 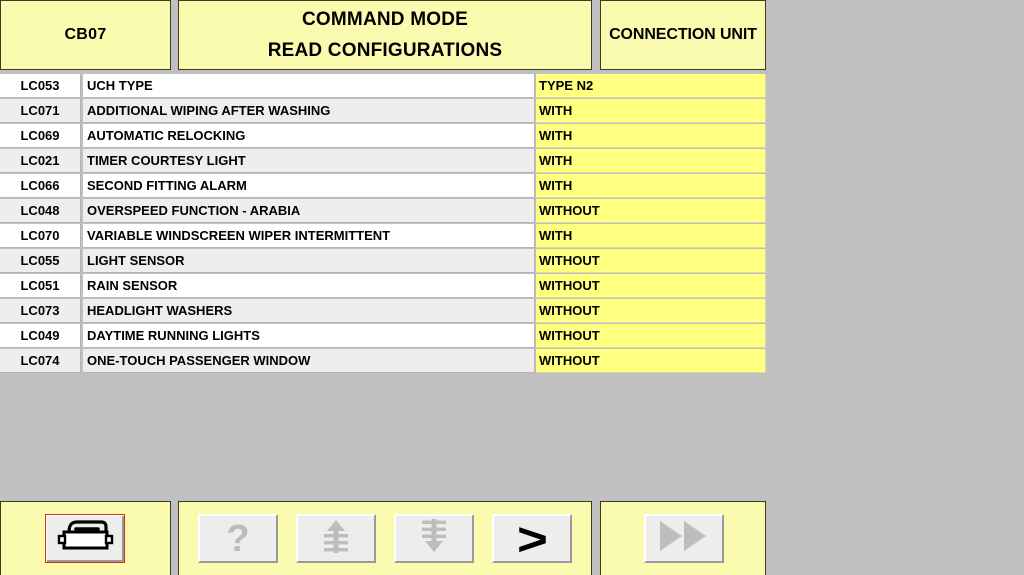 I want to click on config-description-cell: AUTOMATIC RELOCKING, so click(x=309, y=136).